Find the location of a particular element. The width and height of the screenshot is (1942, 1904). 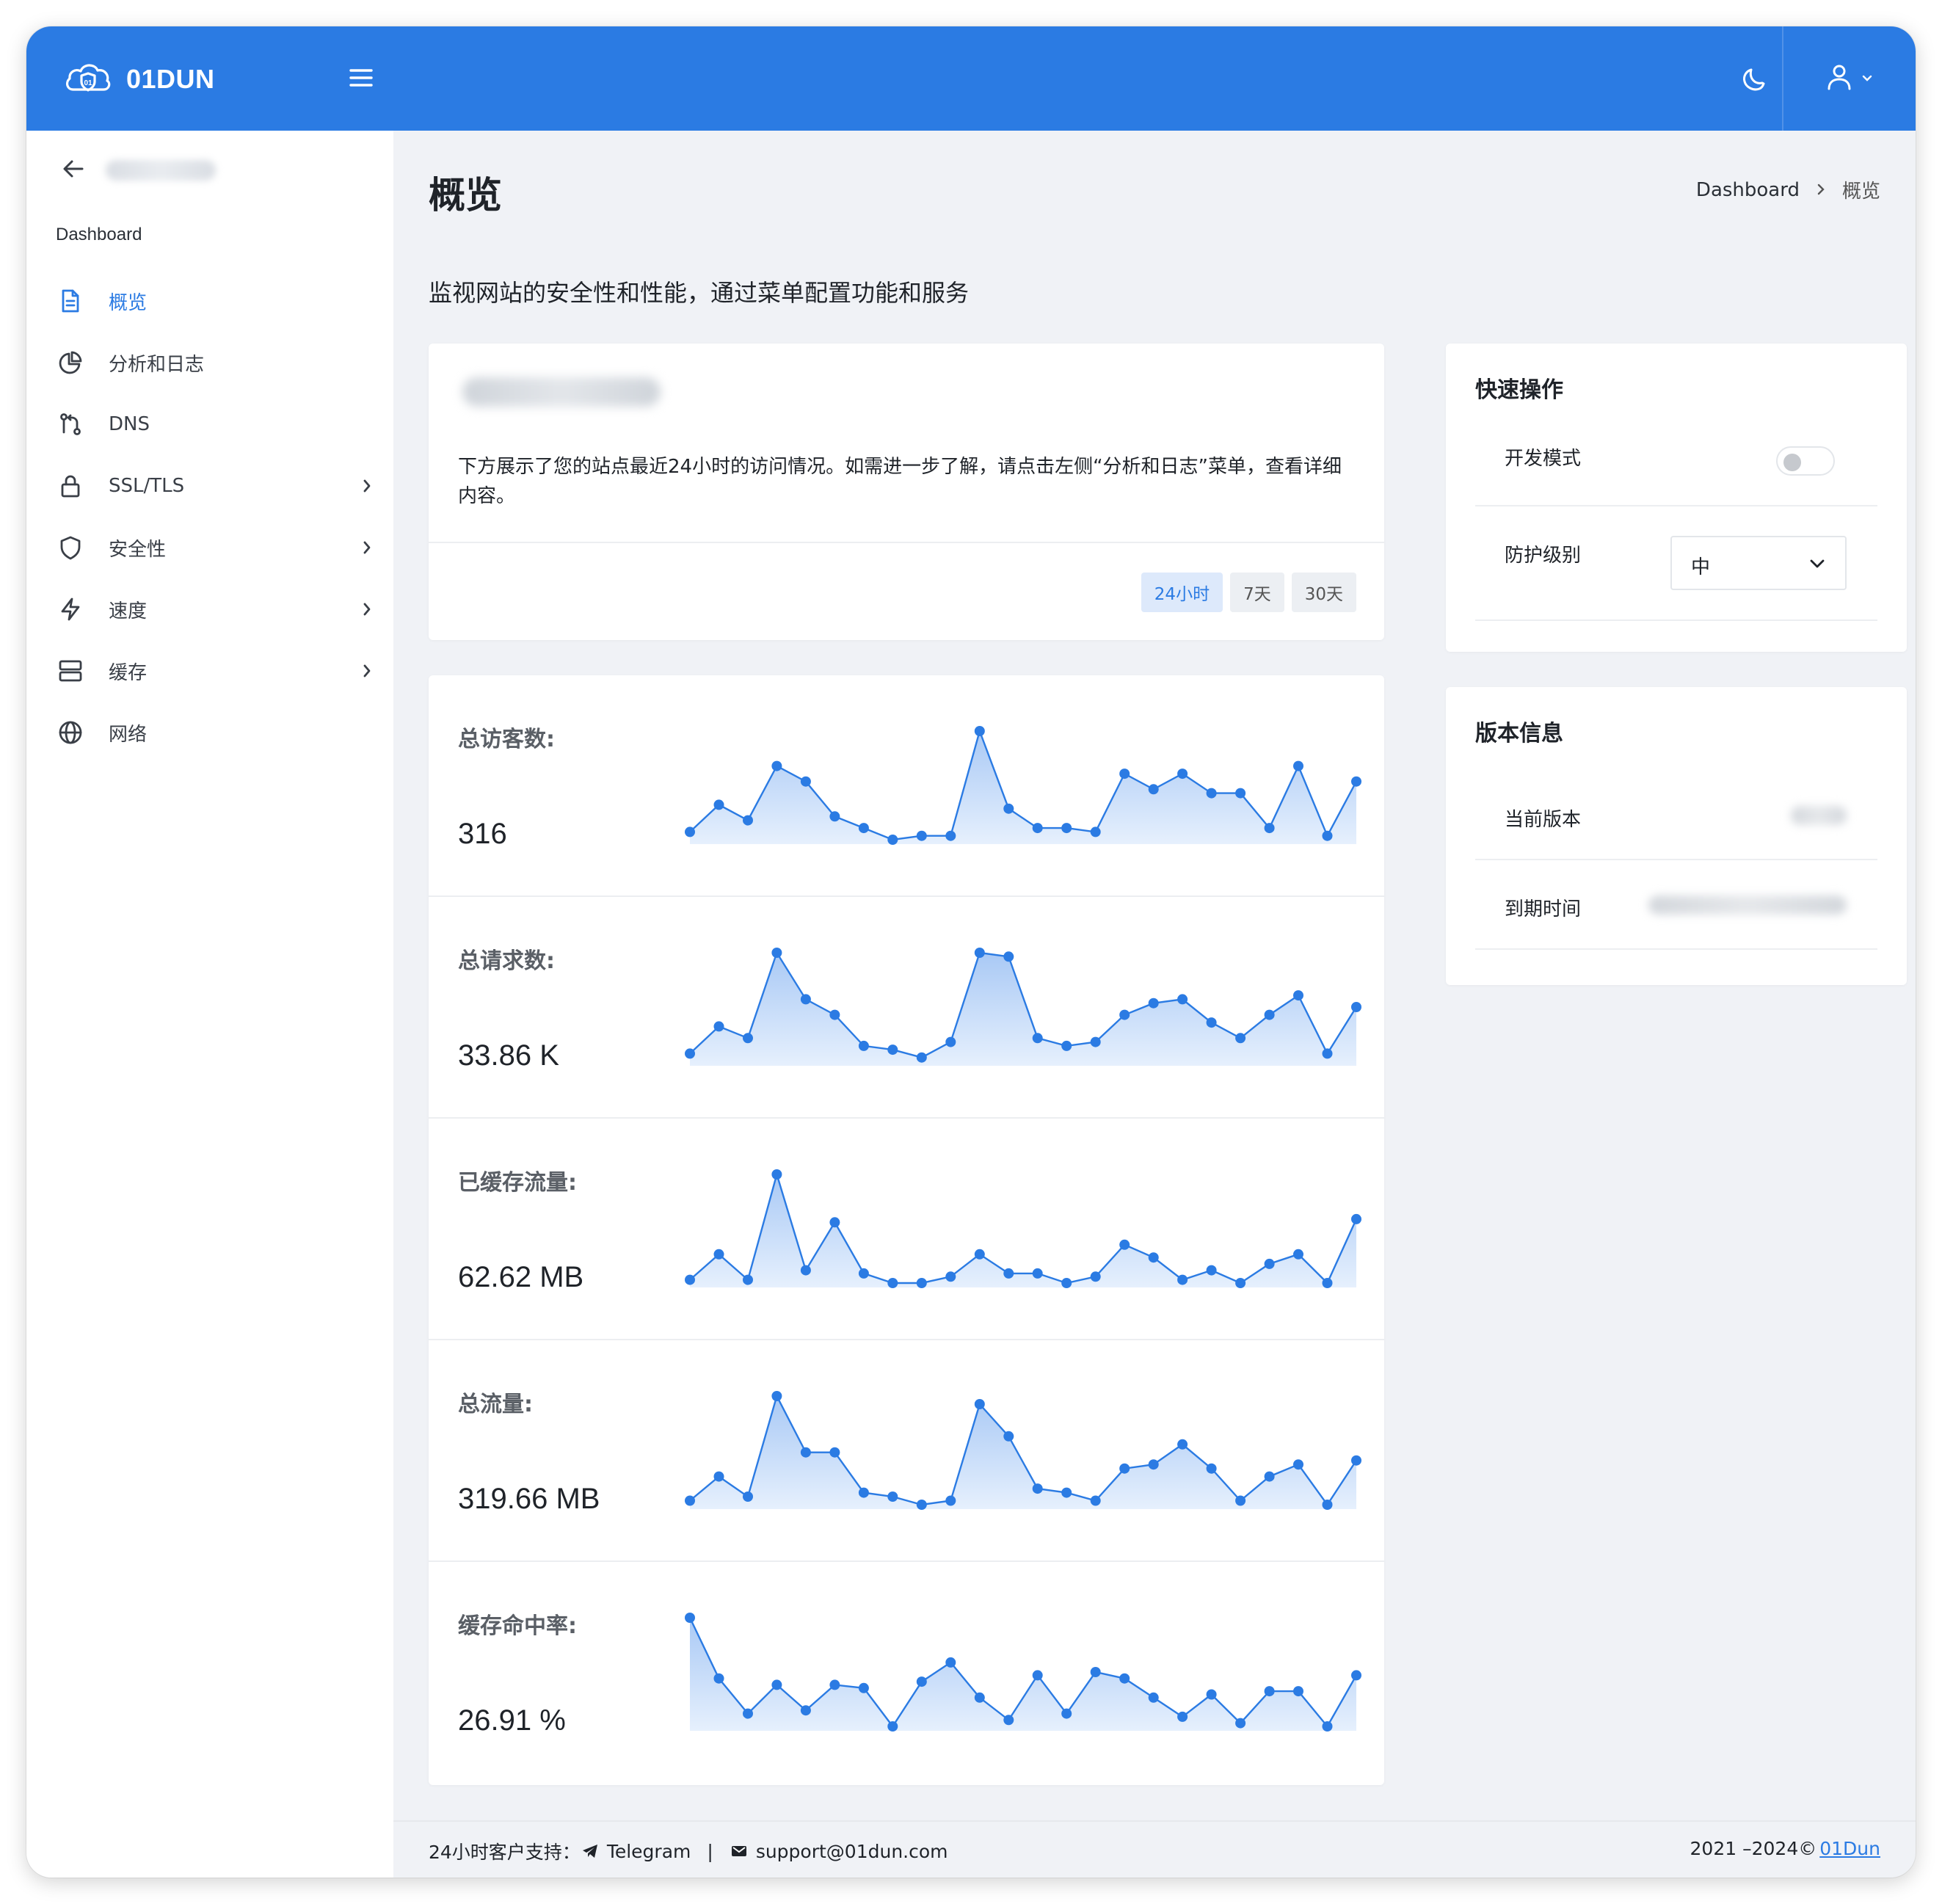

dark-mode-toggle-button is located at coordinates (1755, 80).